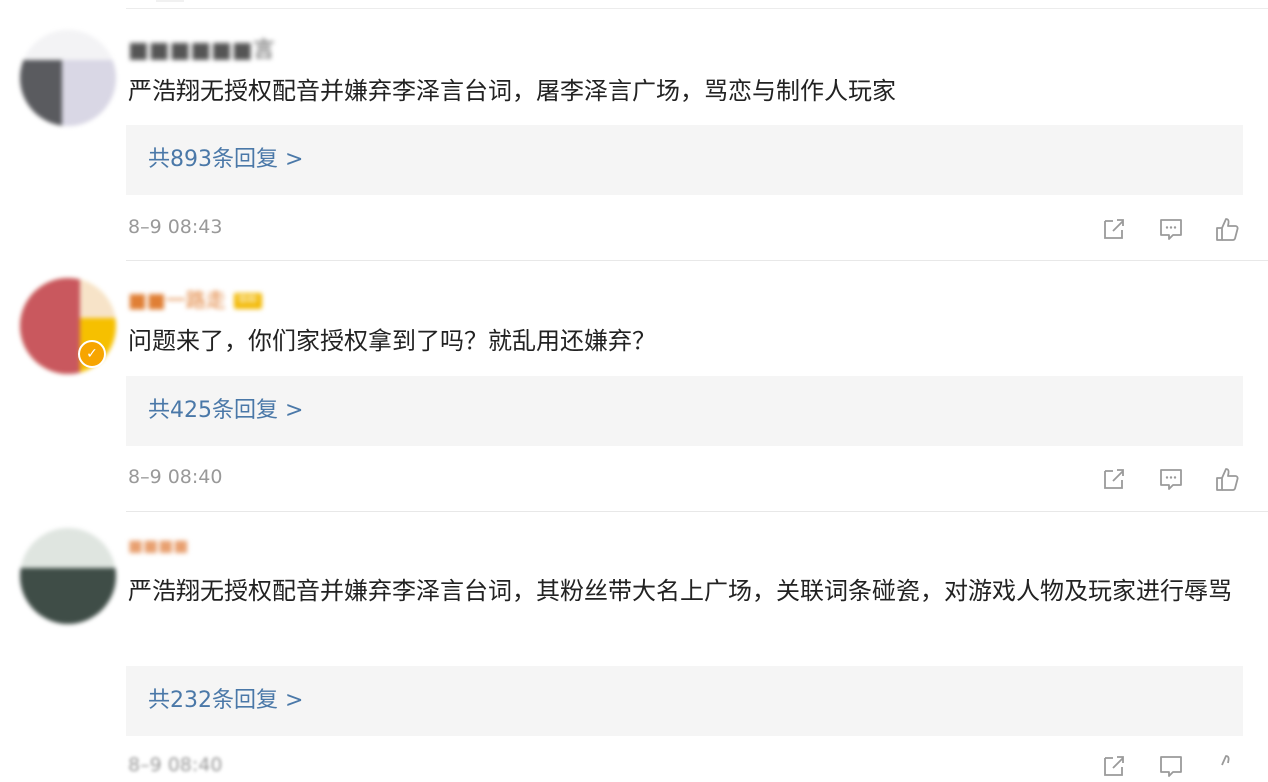 Image resolution: width=1268 pixels, height=782 pixels. Describe the element at coordinates (201, 48) in the screenshot. I see `username: ■■■■■■言` at that location.